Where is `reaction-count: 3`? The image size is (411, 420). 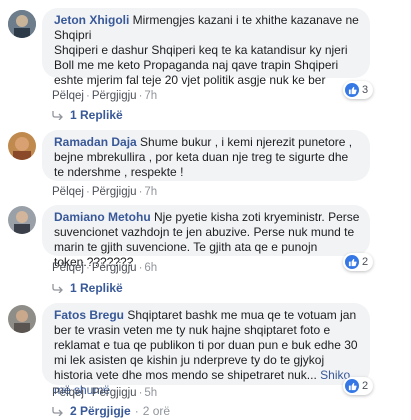
reaction-count: 3 is located at coordinates (358, 90).